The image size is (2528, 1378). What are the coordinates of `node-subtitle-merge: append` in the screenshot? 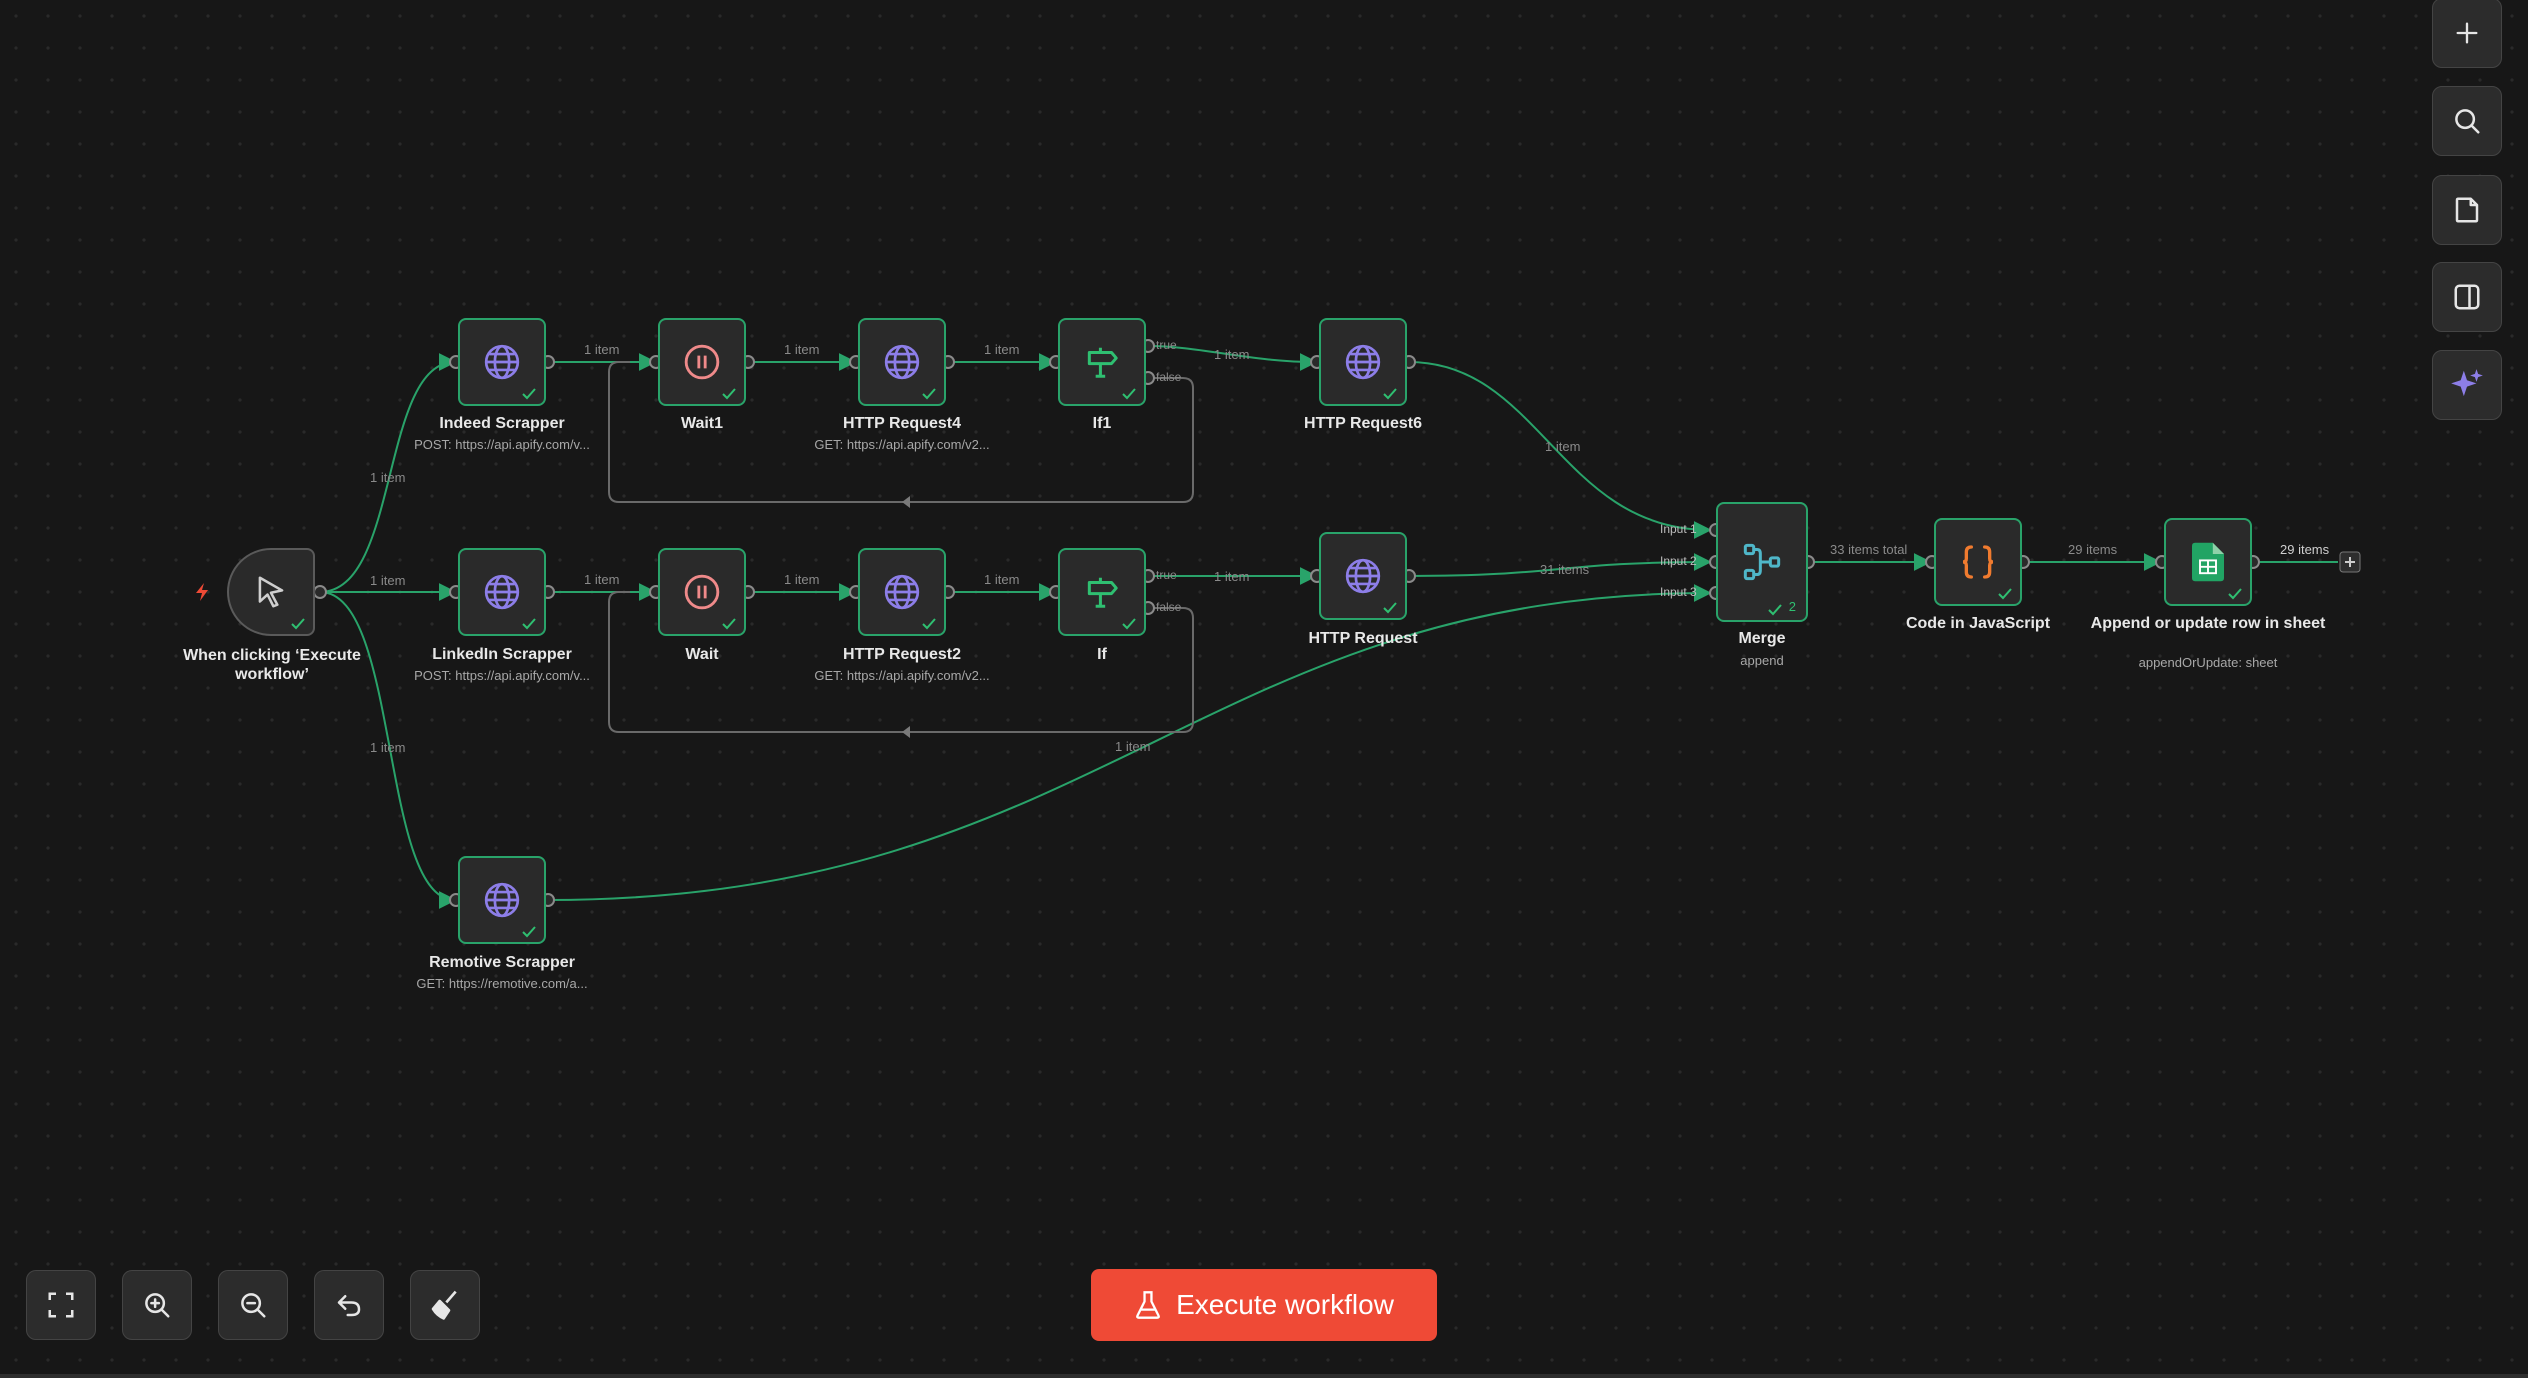 It's located at (1762, 660).